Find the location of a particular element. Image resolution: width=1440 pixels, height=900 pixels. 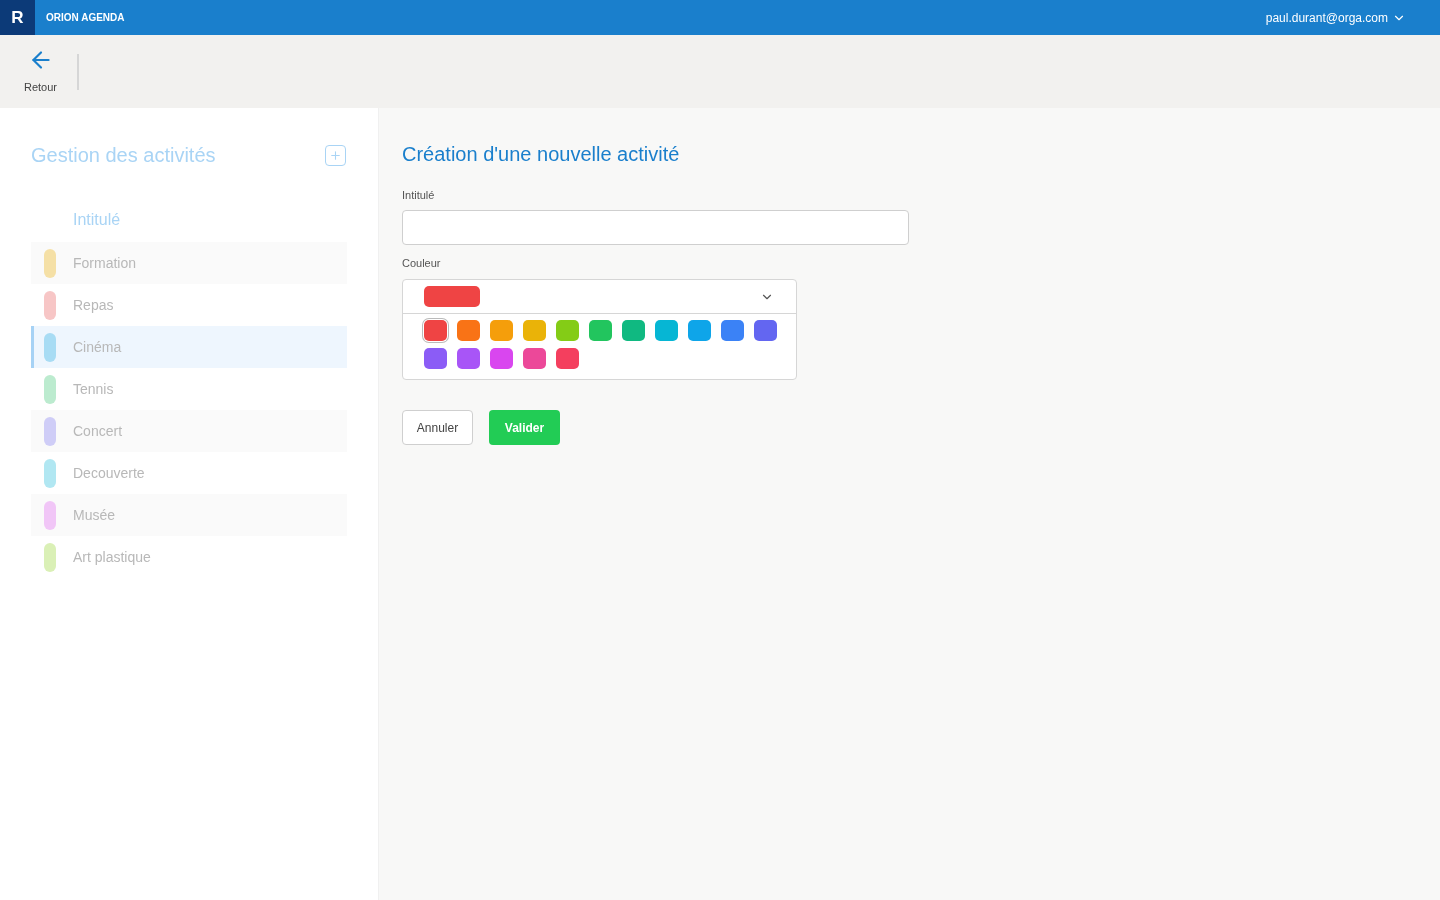

activity-name: Art plastique is located at coordinates (112, 557).